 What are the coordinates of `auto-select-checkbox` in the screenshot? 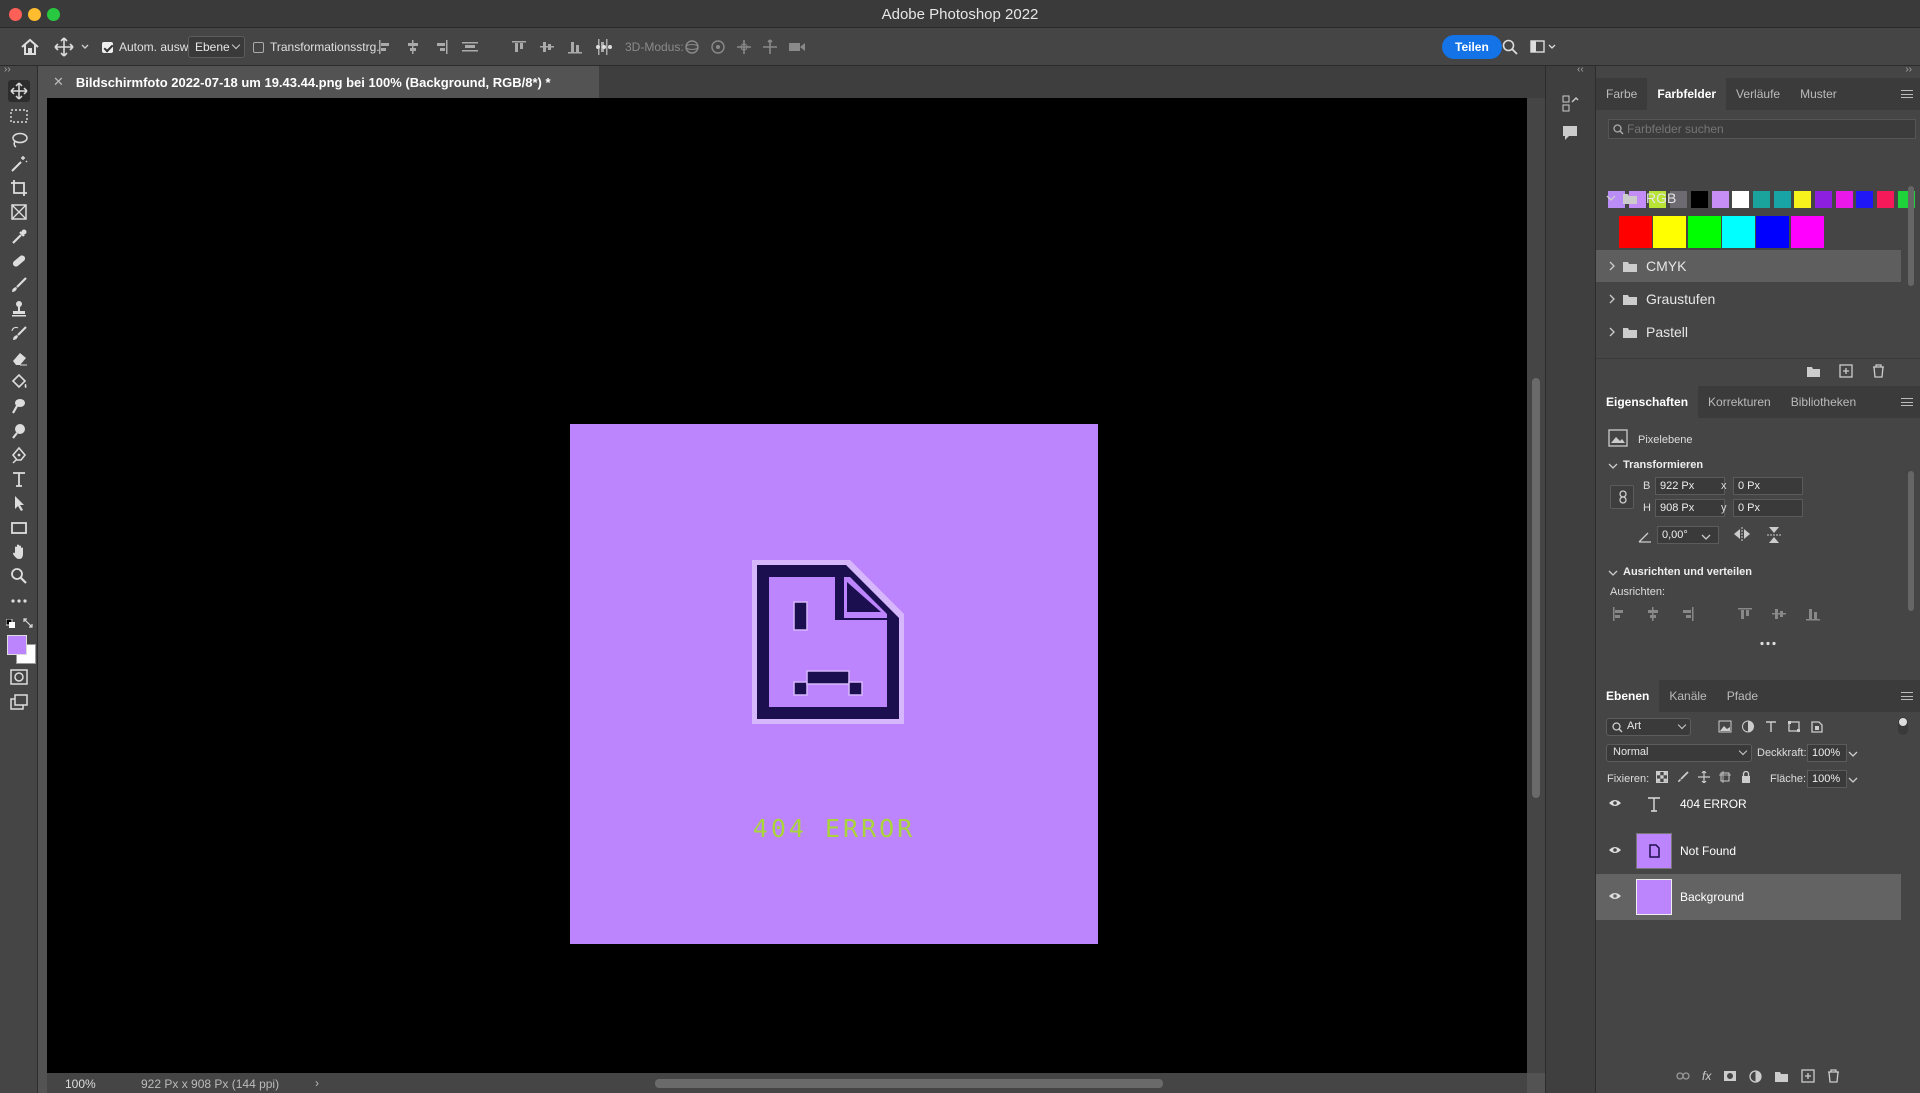 It's located at (107, 47).